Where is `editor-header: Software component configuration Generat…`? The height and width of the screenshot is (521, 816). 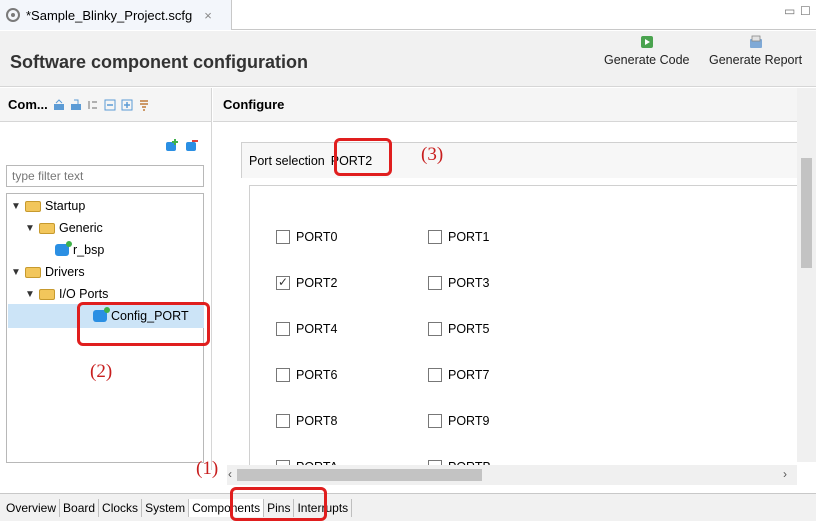 editor-header: Software component configuration Generat… is located at coordinates (408, 59).